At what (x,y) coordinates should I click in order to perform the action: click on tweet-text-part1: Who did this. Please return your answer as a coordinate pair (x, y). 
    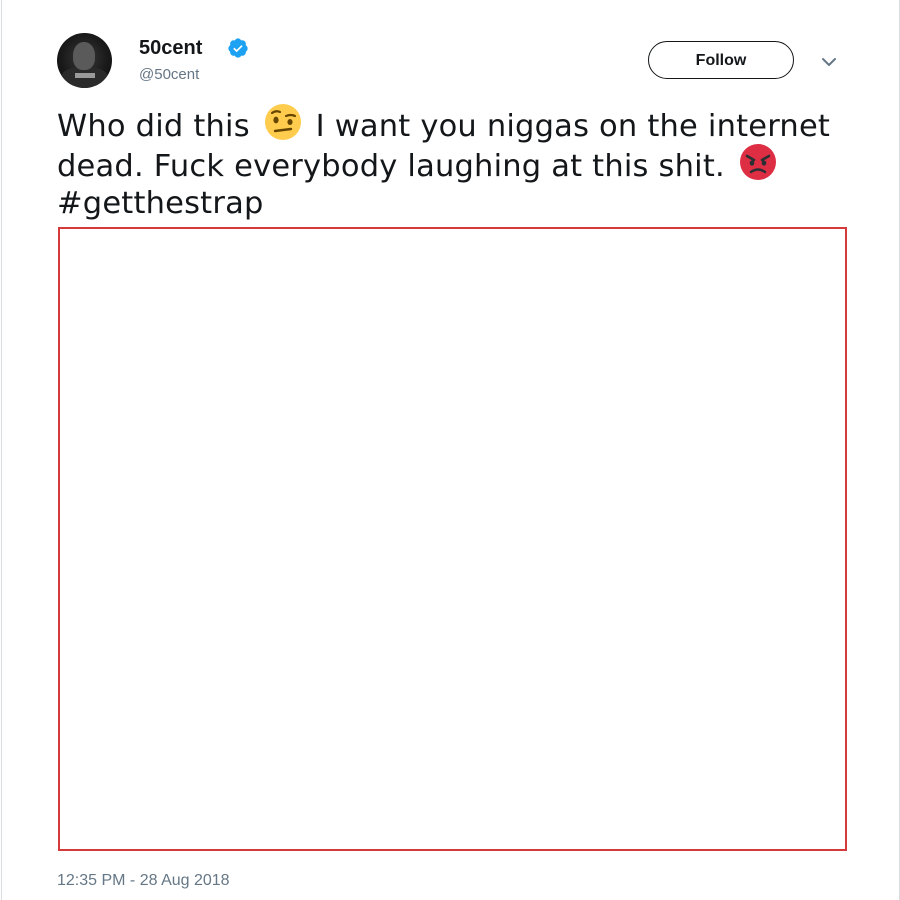
    Looking at the image, I should click on (153, 126).